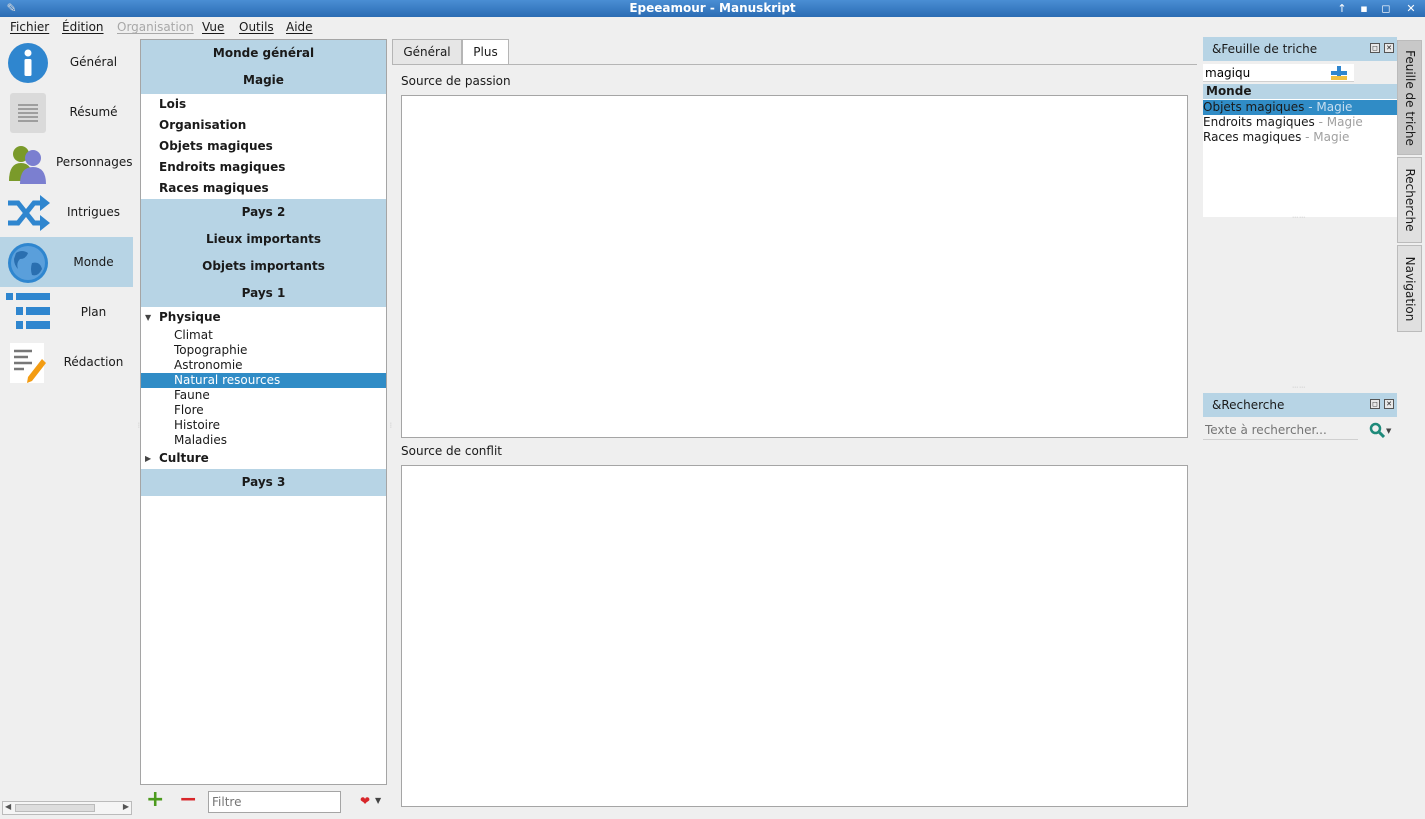 The height and width of the screenshot is (819, 1425). I want to click on vtab-label: Navigation, so click(1409, 288).